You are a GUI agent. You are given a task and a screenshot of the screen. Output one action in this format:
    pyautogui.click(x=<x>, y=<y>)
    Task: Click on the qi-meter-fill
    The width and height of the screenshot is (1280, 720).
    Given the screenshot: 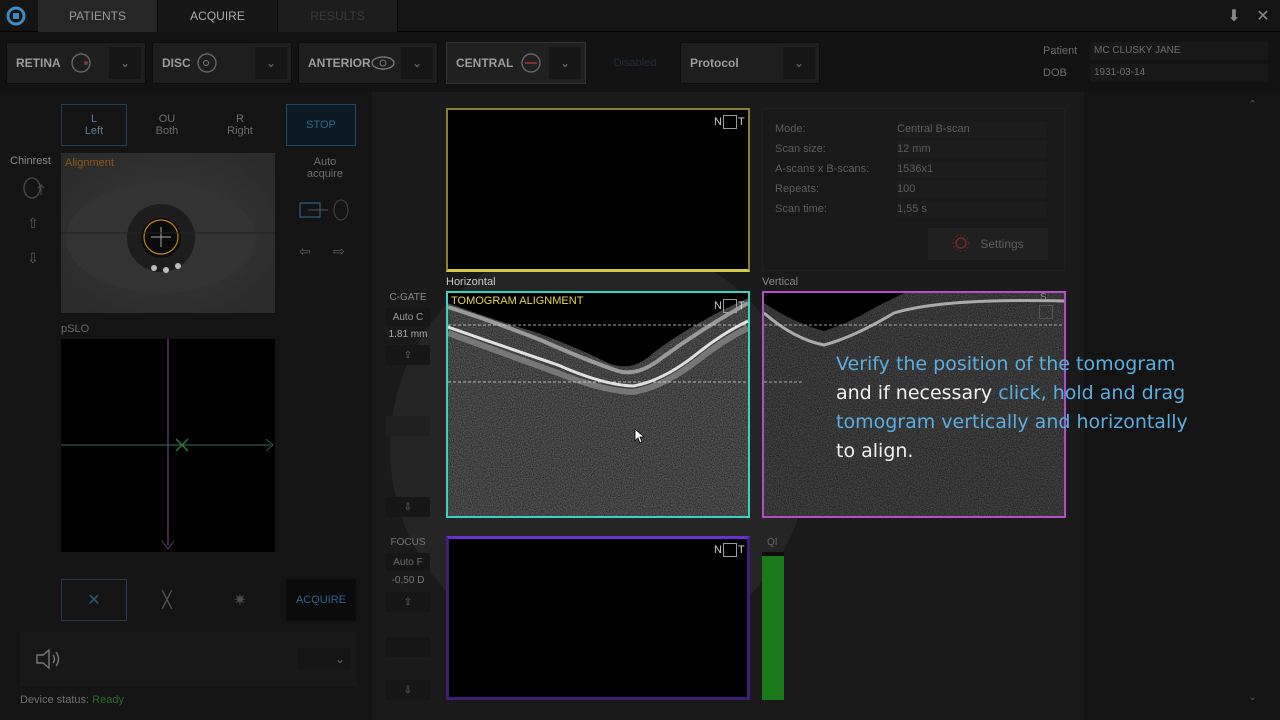 What is the action you would take?
    pyautogui.click(x=773, y=628)
    